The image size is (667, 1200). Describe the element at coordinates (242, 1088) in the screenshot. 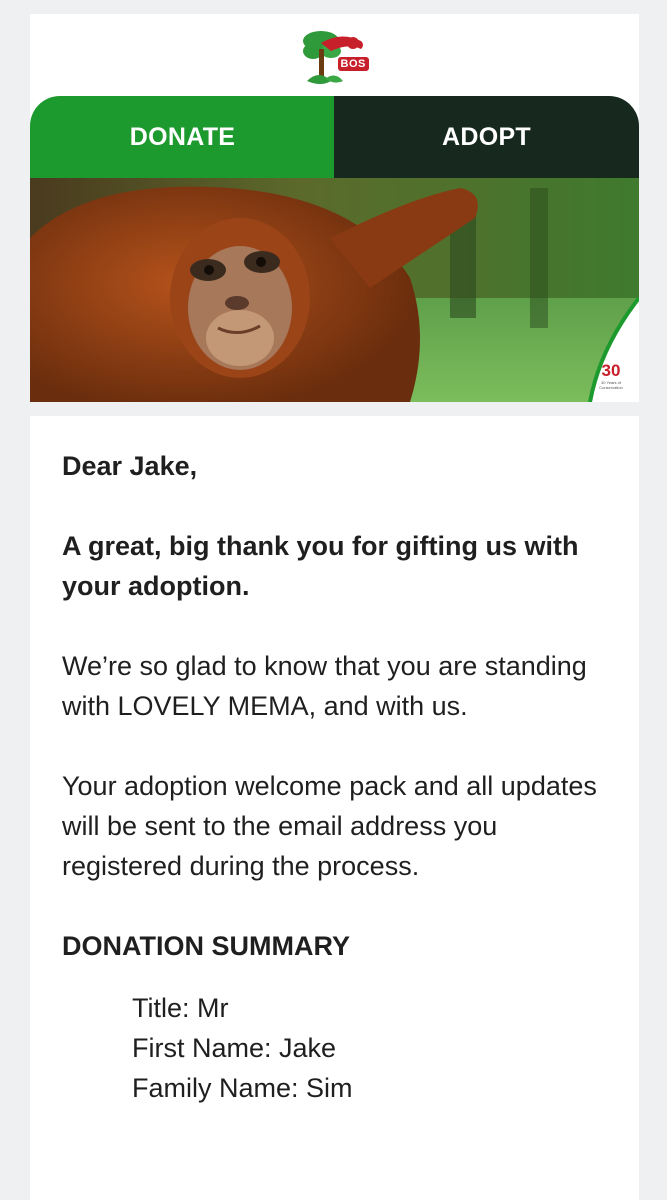

I see `summary-family-name-row: Family Name: Sim` at that location.